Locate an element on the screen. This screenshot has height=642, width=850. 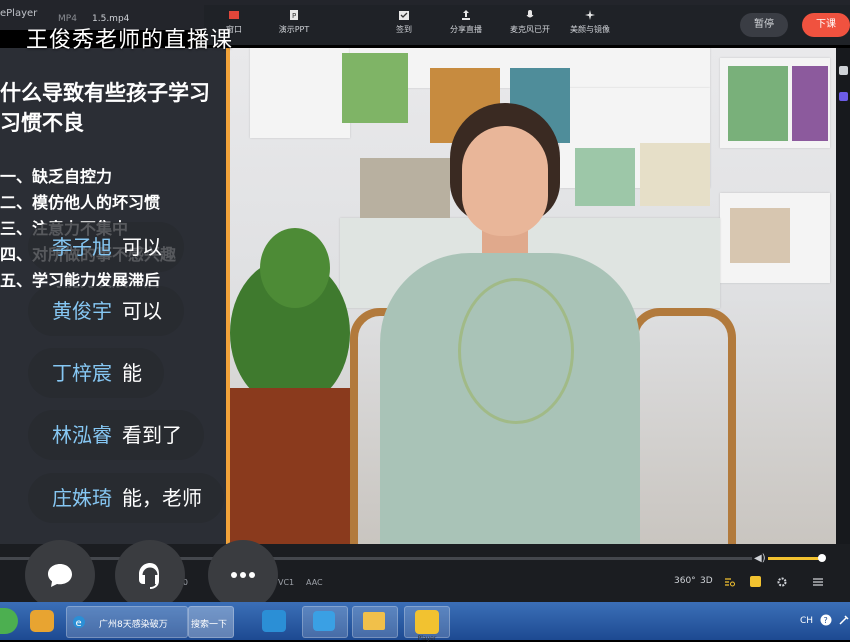
chat-comment: 黄俊宇 可以 is located at coordinates (106, 311).